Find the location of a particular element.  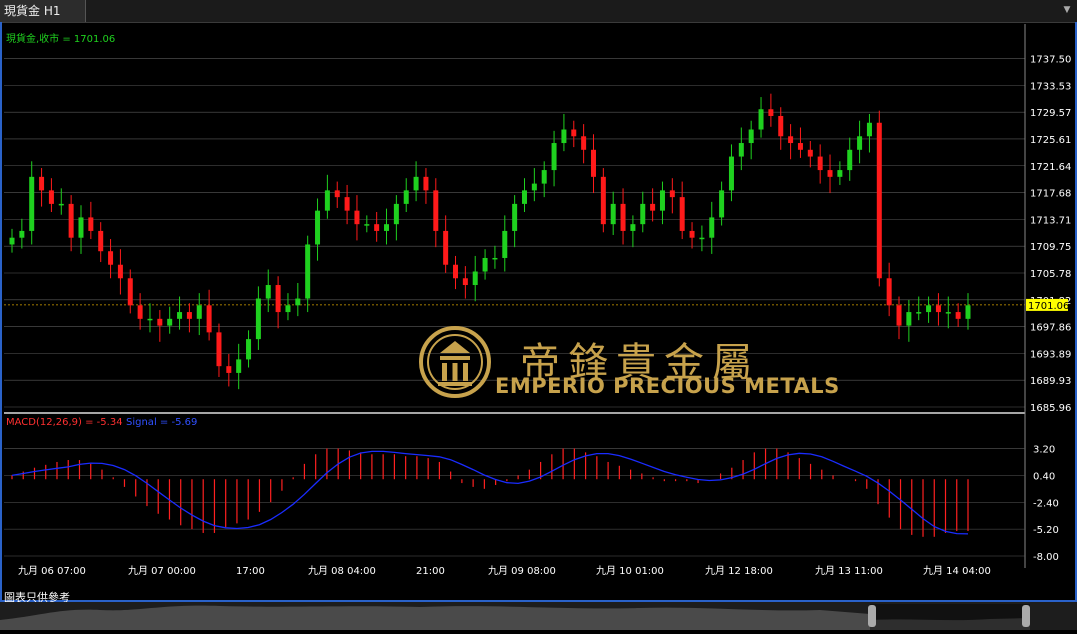

signal-line is located at coordinates (490, 492).